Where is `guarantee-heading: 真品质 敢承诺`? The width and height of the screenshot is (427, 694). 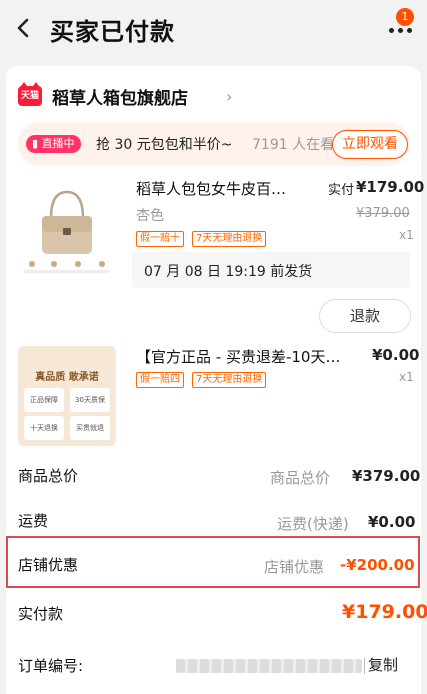 guarantee-heading: 真品质 敢承诺 is located at coordinates (67, 377).